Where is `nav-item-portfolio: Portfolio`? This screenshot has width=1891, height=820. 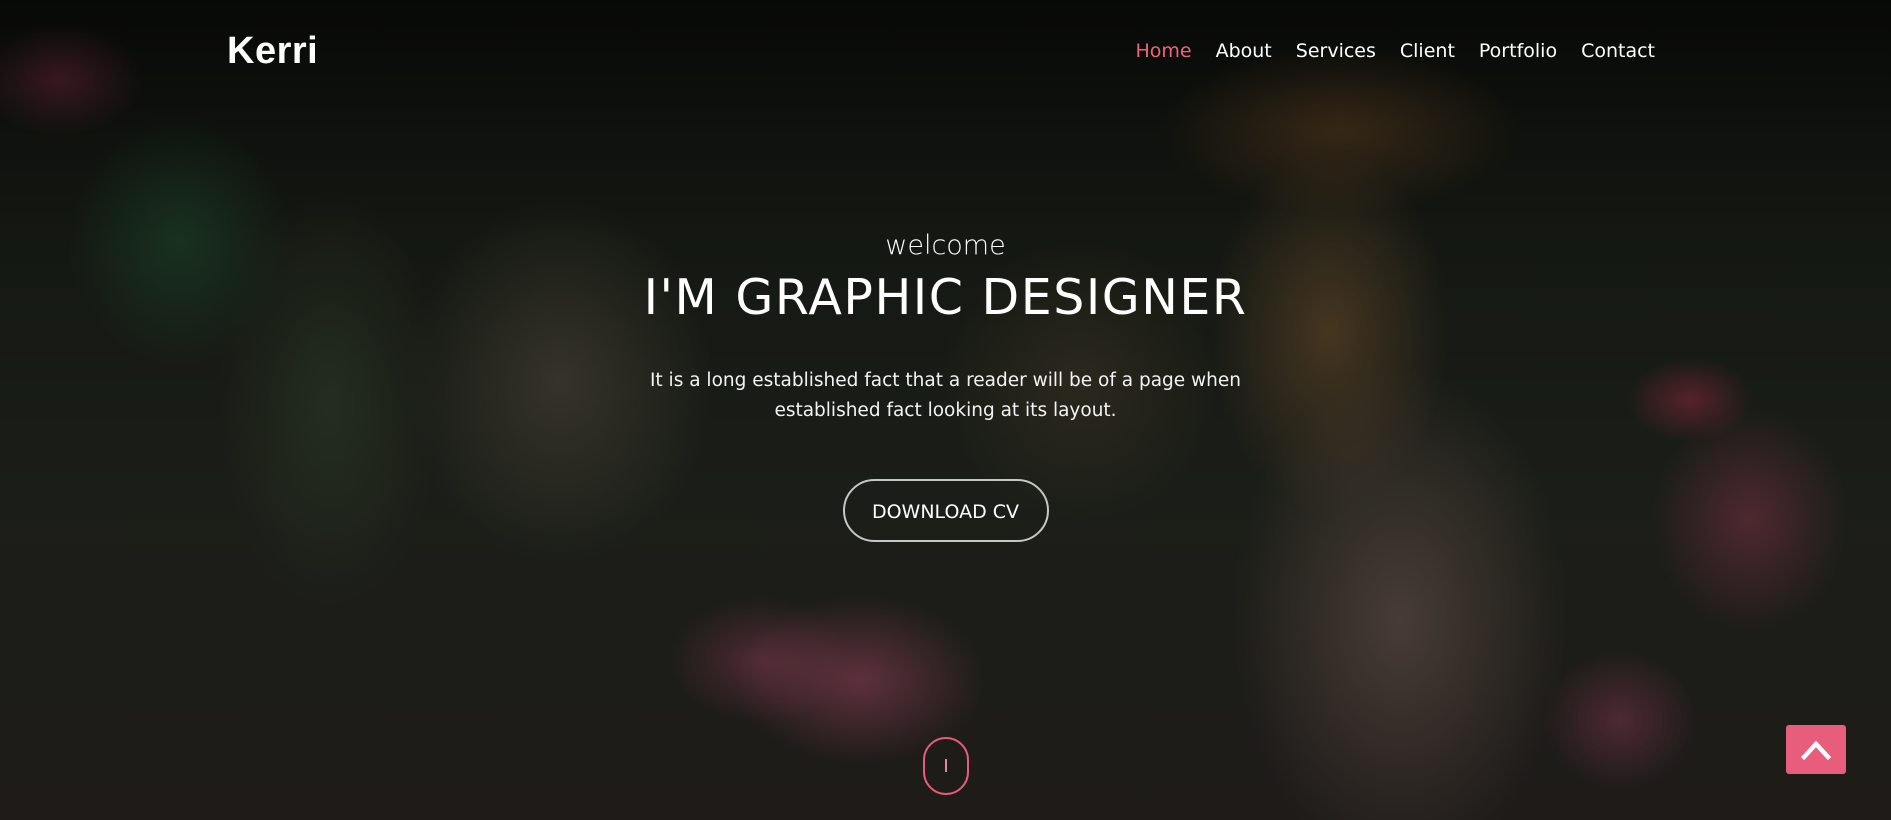 nav-item-portfolio: Portfolio is located at coordinates (1518, 51).